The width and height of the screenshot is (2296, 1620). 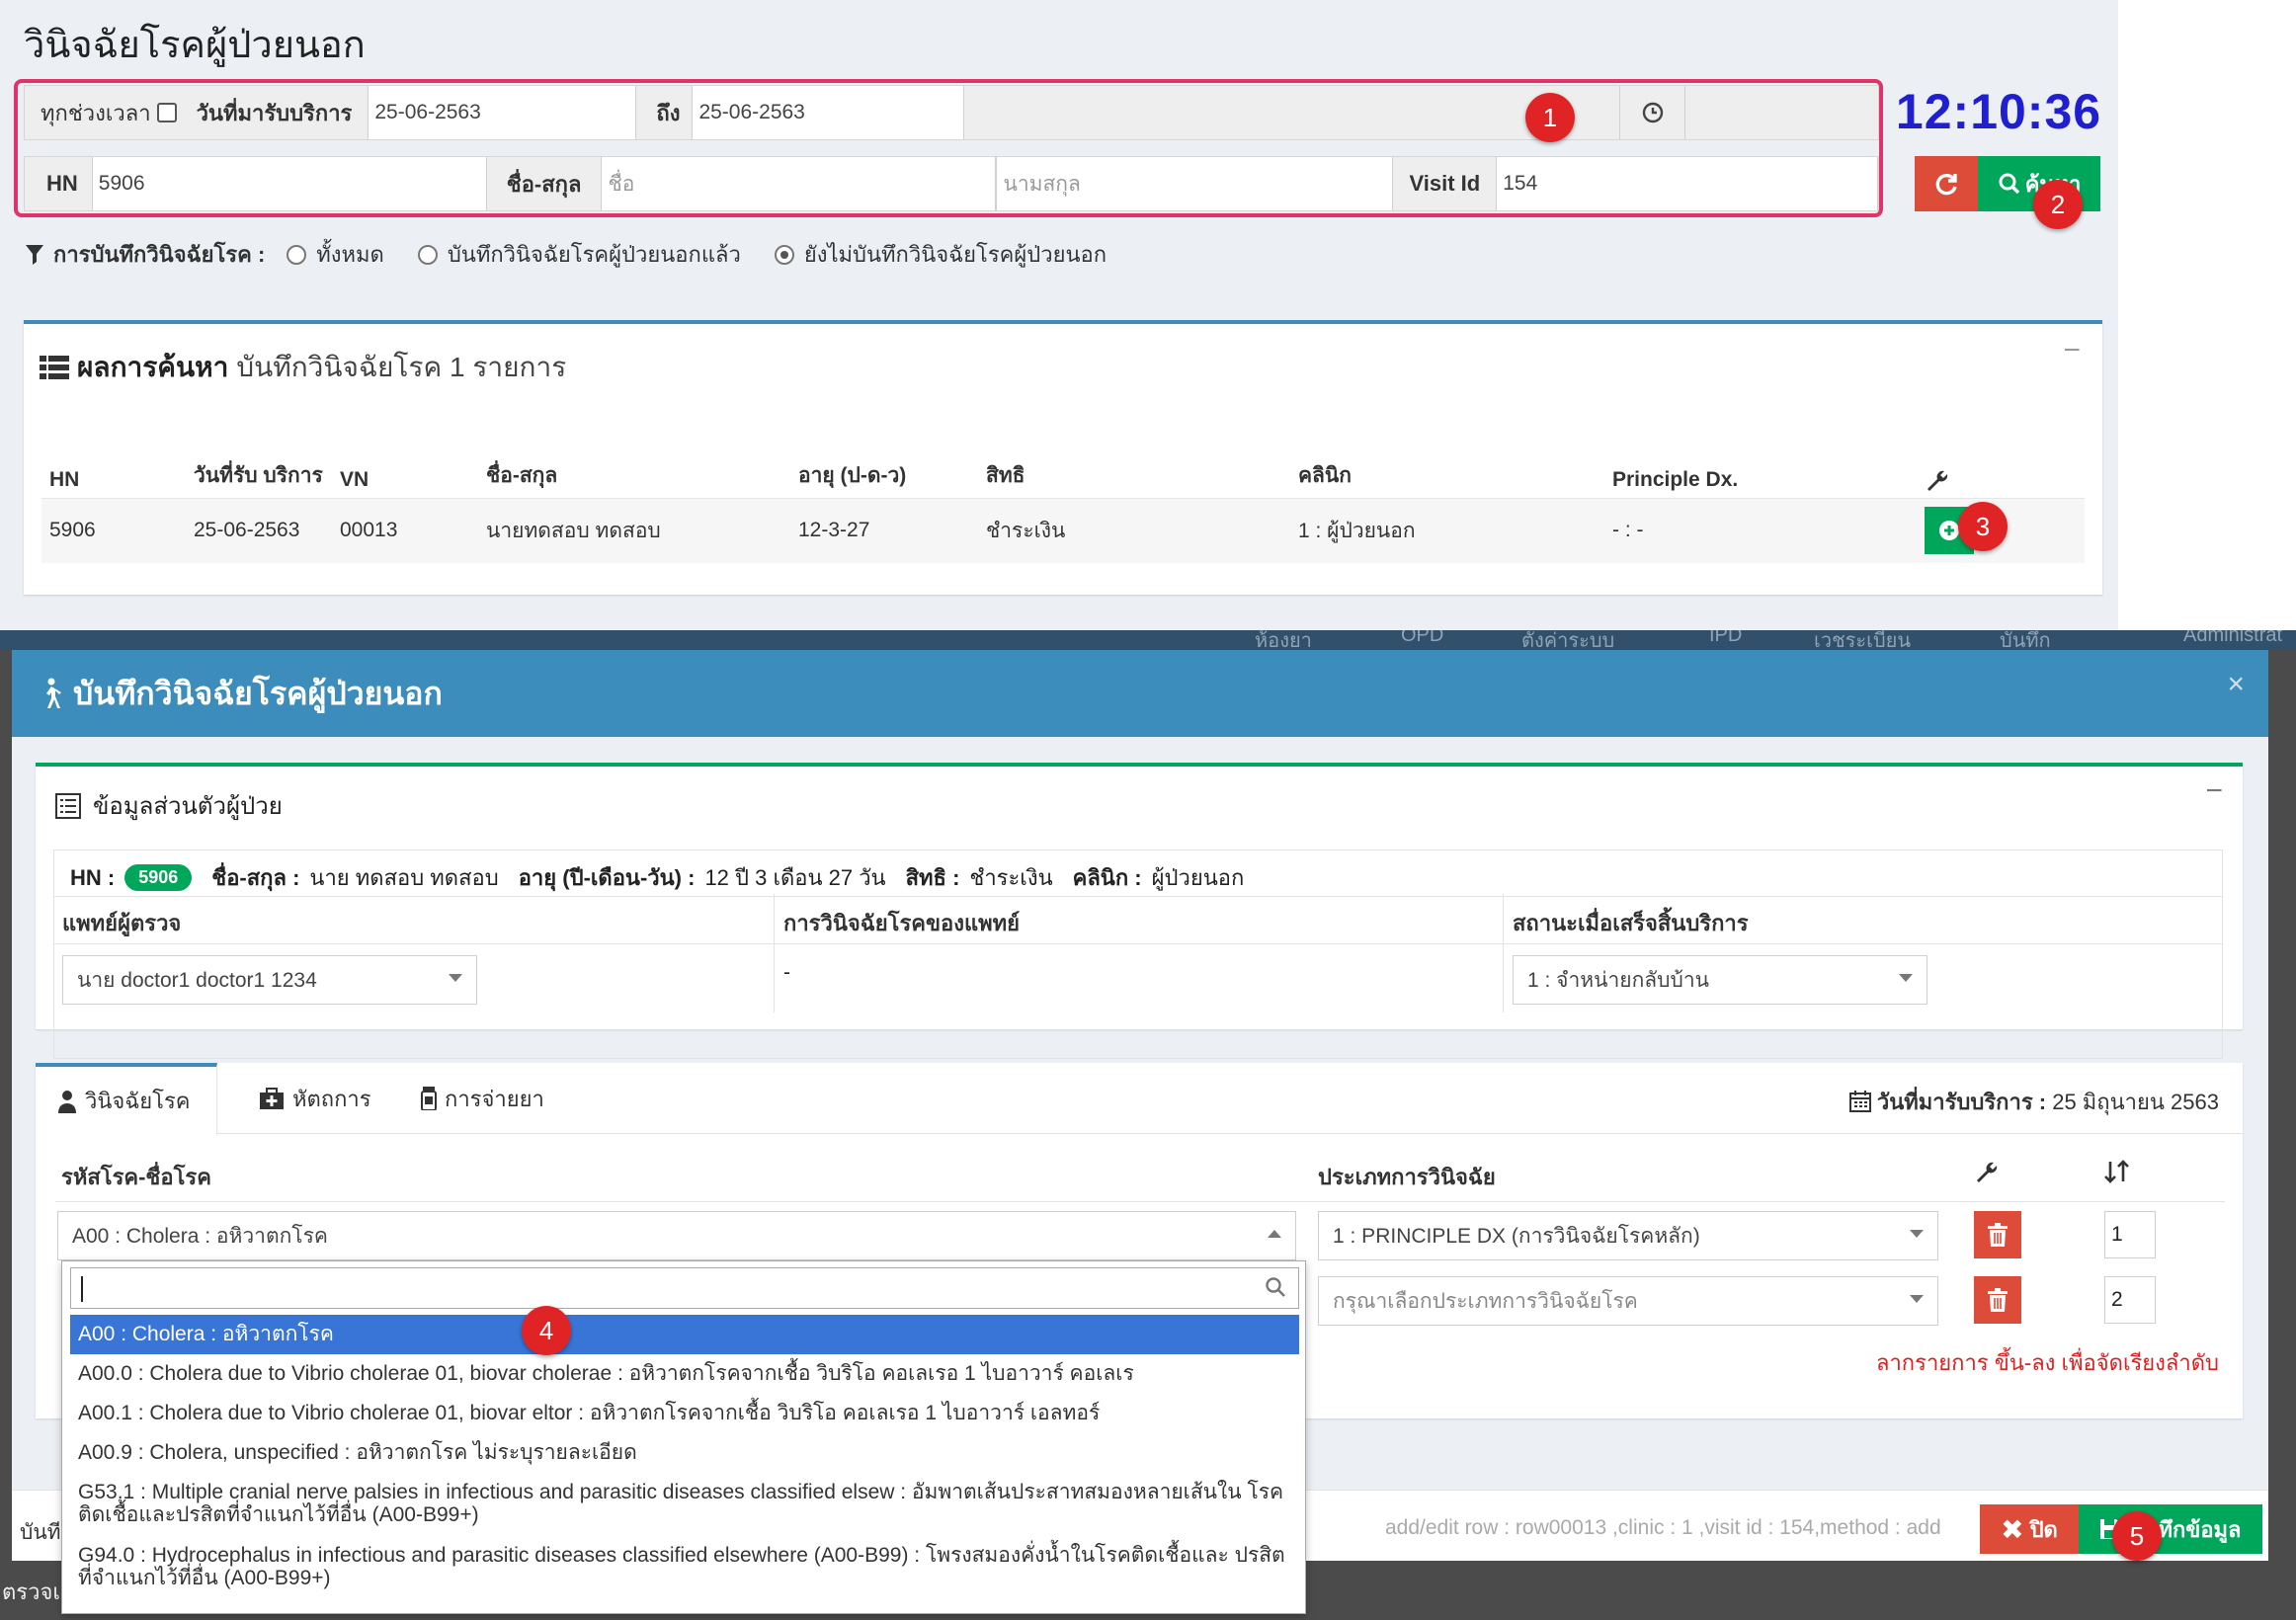 I want to click on hn-input: 5906, so click(x=289, y=183).